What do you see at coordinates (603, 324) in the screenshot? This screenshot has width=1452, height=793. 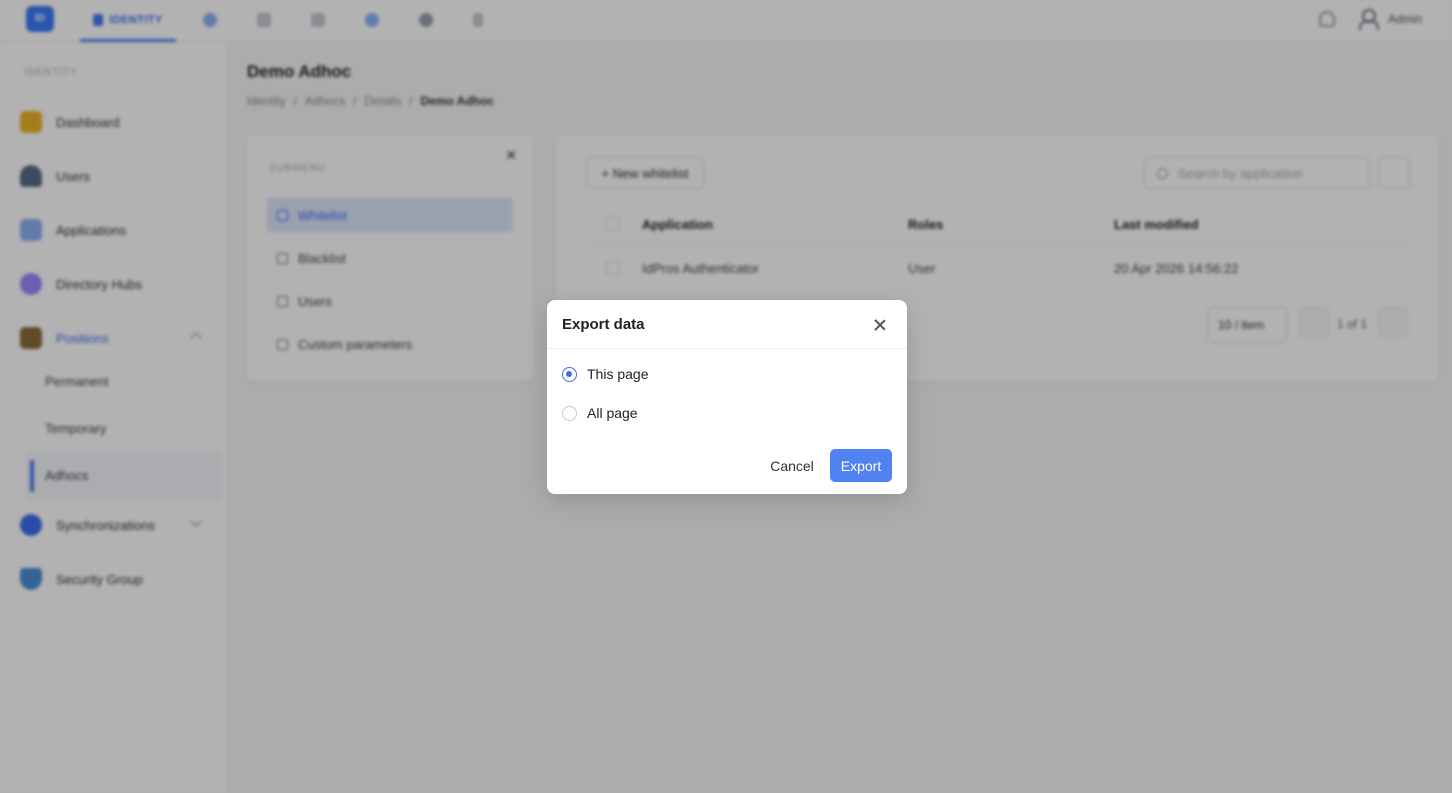 I see `modal-title: Export data` at bounding box center [603, 324].